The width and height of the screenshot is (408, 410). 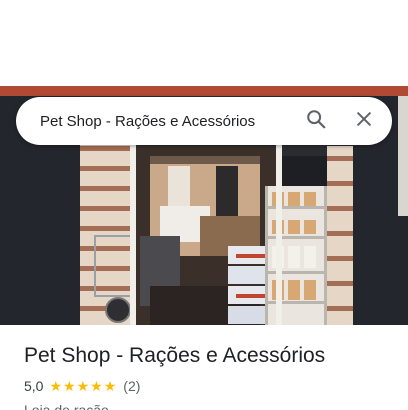 I want to click on search-icon, so click(x=316, y=121).